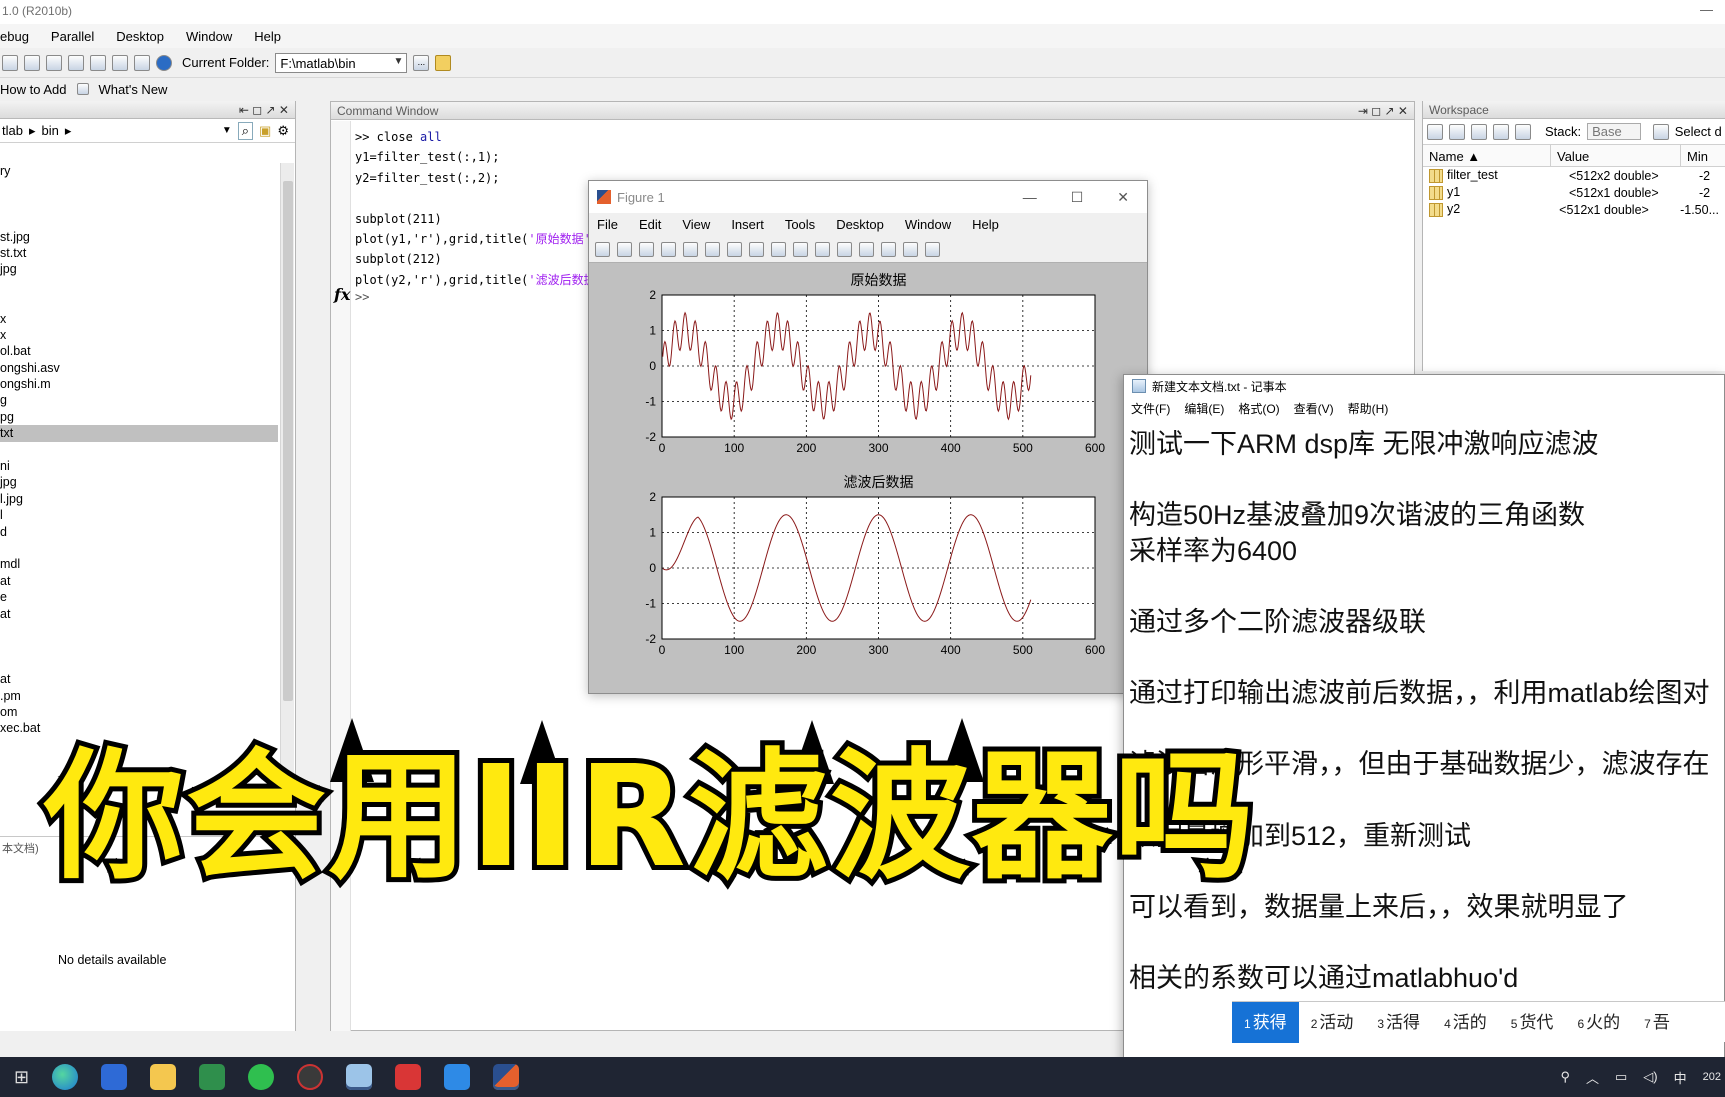  What do you see at coordinates (10, 62) in the screenshot?
I see `open-icon` at bounding box center [10, 62].